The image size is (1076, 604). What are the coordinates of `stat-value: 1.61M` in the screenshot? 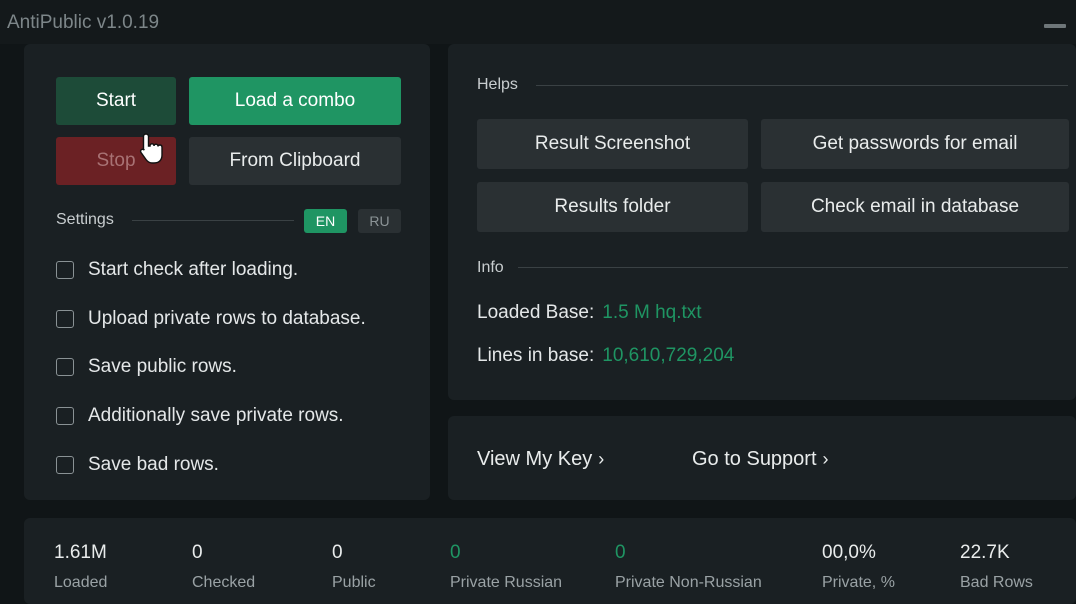 It's located at (80, 552).